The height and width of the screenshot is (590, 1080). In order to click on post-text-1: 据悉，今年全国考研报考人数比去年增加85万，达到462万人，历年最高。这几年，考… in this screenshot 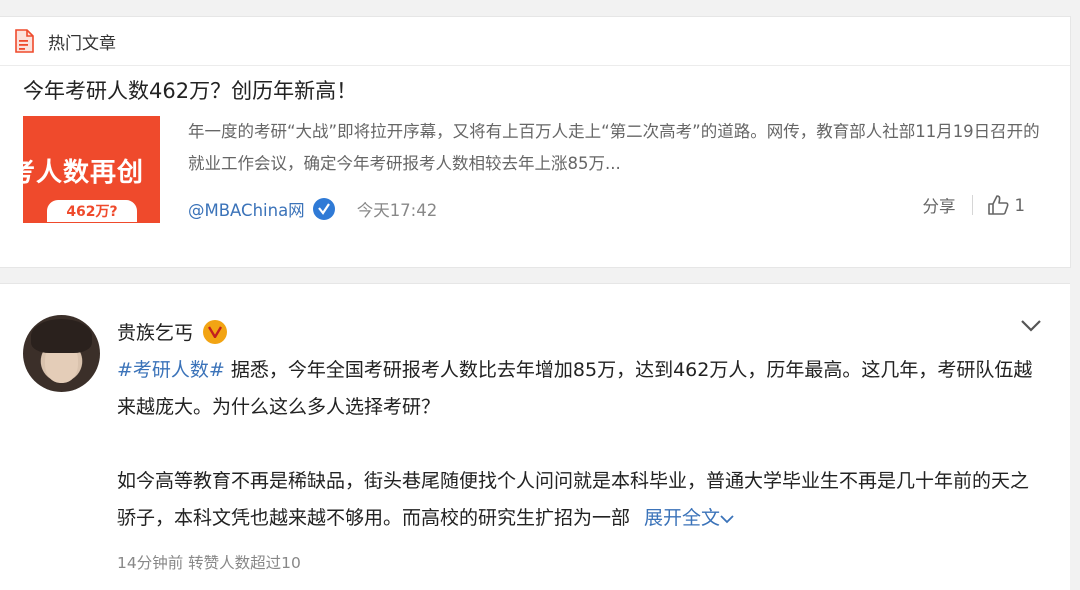, I will do `click(575, 388)`.